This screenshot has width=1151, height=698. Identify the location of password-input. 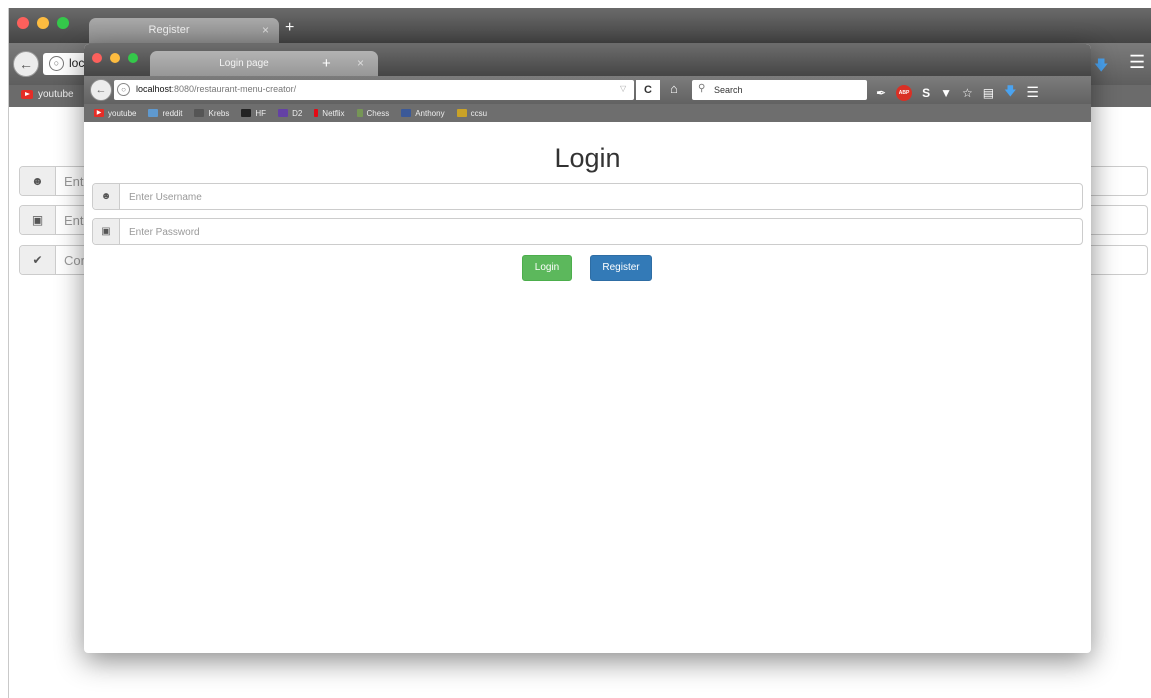
(599, 232).